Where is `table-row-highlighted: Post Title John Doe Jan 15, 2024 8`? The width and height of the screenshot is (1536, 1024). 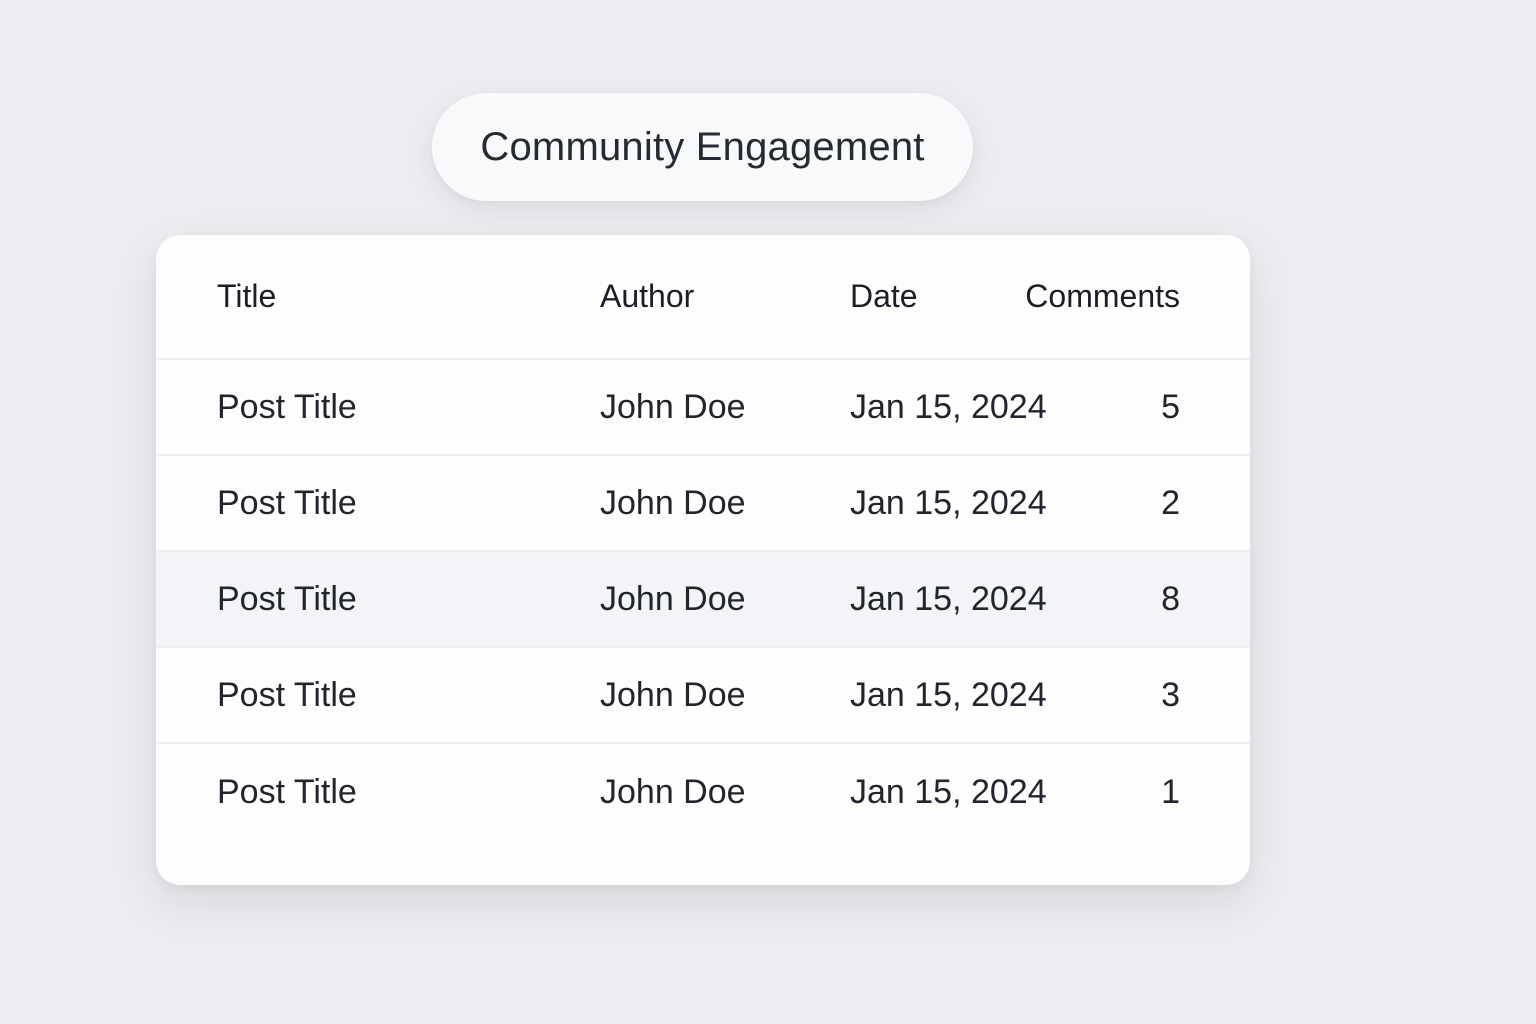
table-row-highlighted: Post Title John Doe Jan 15, 2024 8 is located at coordinates (703, 600).